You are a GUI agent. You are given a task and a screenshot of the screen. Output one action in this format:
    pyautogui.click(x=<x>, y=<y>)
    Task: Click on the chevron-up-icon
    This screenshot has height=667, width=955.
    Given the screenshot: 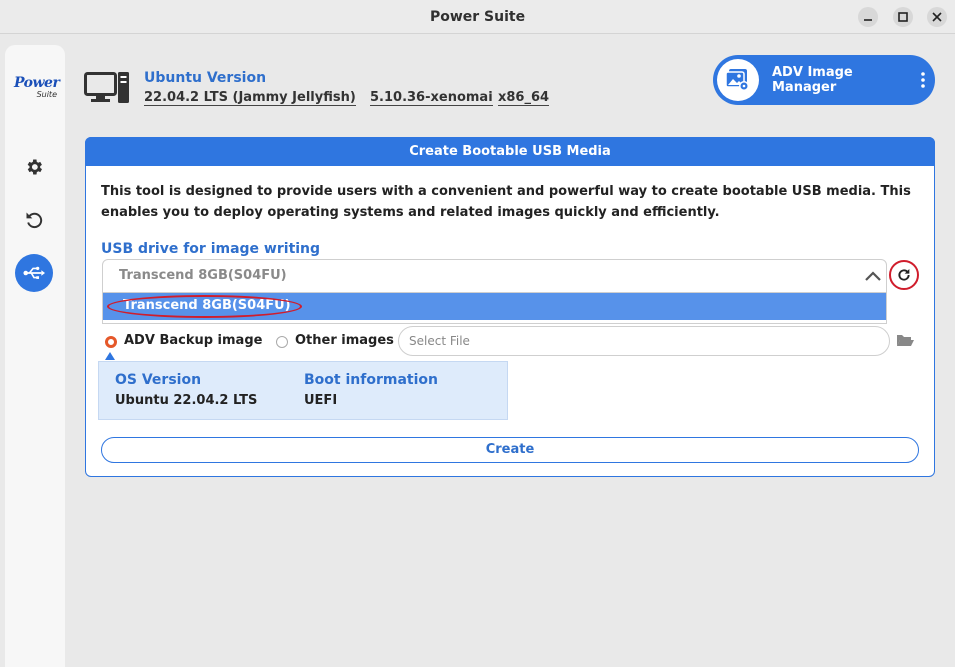 What is the action you would take?
    pyautogui.click(x=873, y=276)
    